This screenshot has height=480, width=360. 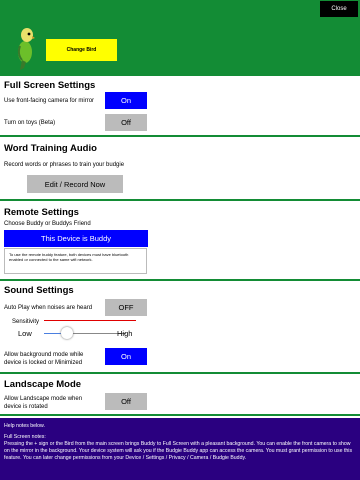 I want to click on front-camera-label: Use front-facing camera for mirror, so click(x=49, y=101).